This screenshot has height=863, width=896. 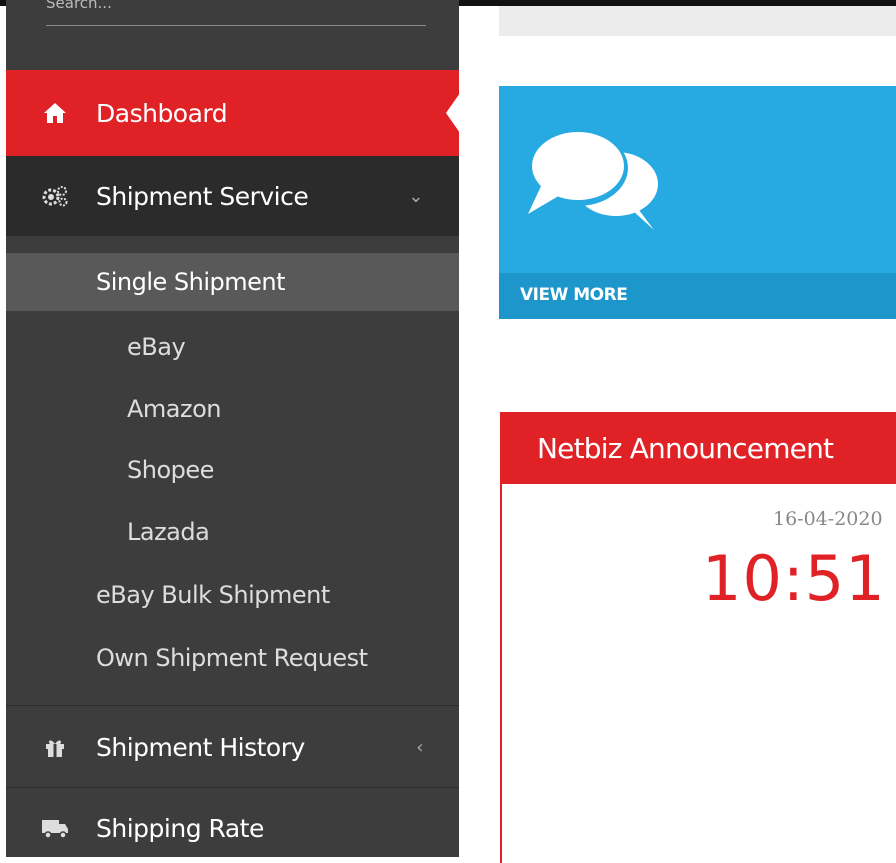 I want to click on gift-icon, so click(x=55, y=747).